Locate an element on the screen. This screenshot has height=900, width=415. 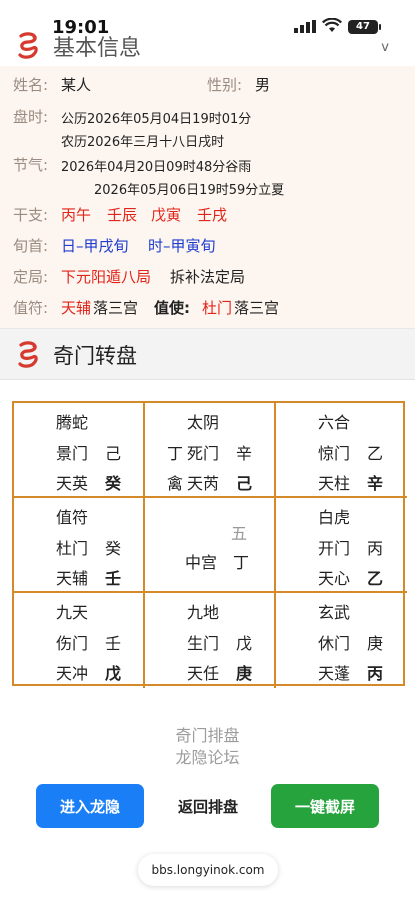
pan-title: 奇门转盘 is located at coordinates (95, 356).